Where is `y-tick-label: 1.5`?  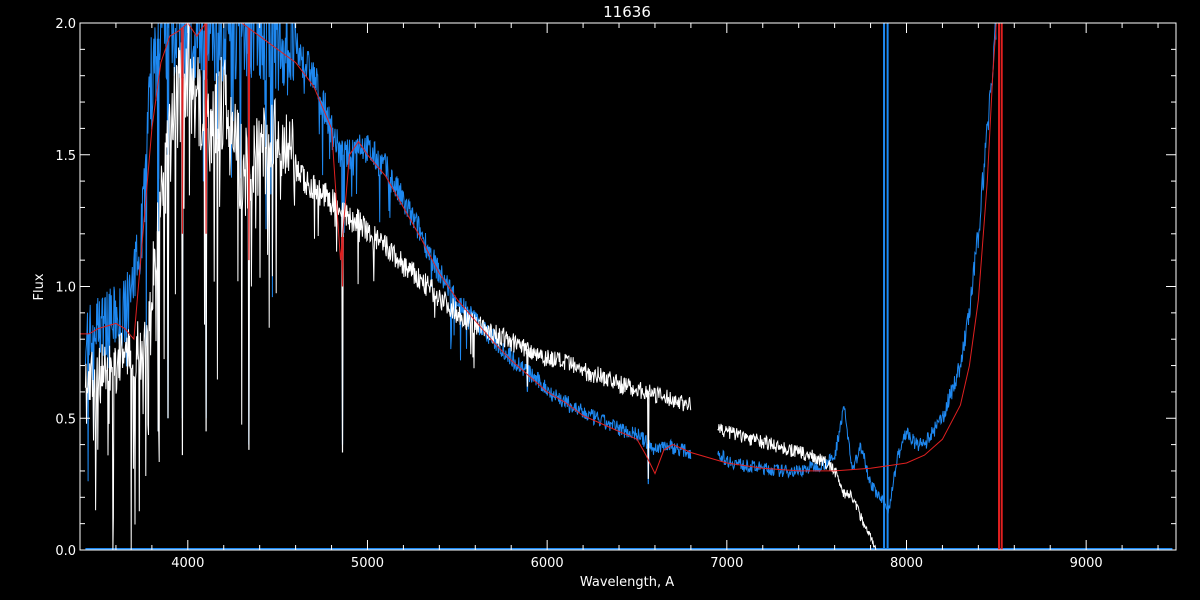
y-tick-label: 1.5 is located at coordinates (65, 156).